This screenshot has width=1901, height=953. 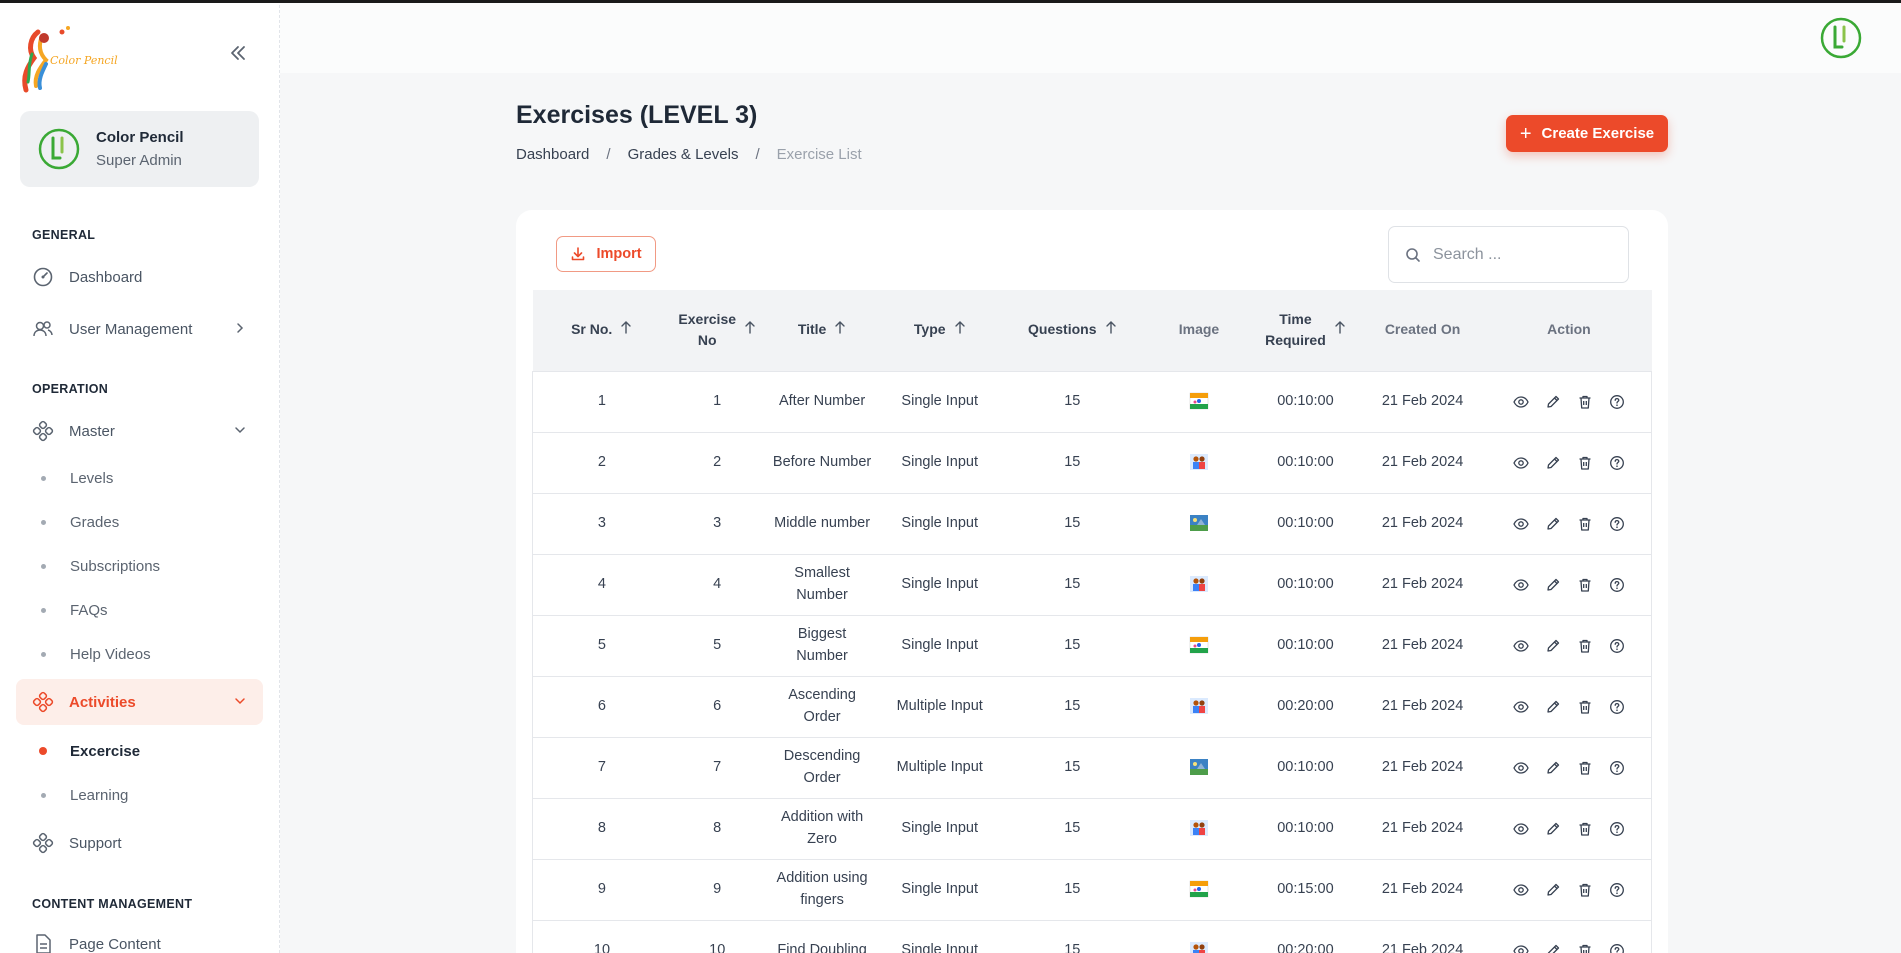 What do you see at coordinates (822, 331) in the screenshot?
I see `col-title: Title` at bounding box center [822, 331].